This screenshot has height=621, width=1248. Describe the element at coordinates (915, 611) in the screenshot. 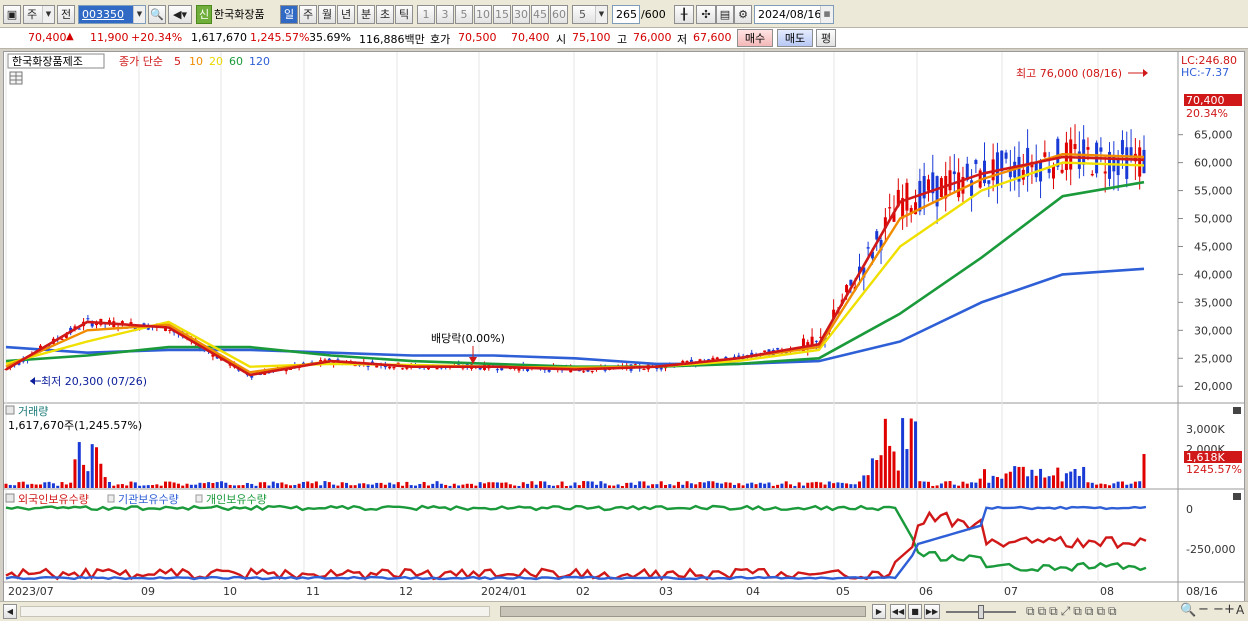

I see `stop-icon: ■` at that location.